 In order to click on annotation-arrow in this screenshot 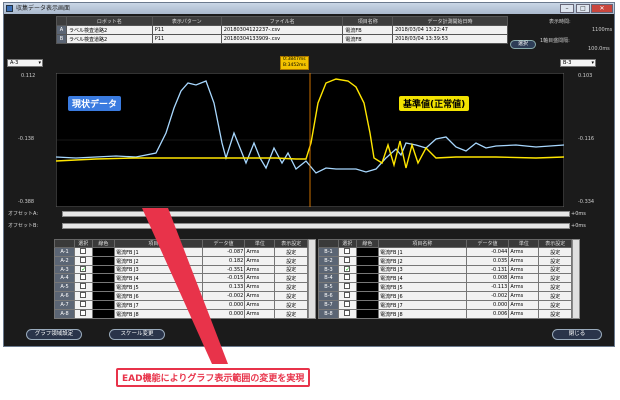, I will do `click(185, 286)`.